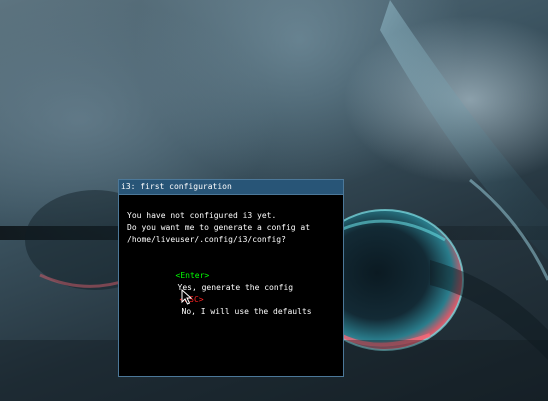 The height and width of the screenshot is (401, 548). Describe the element at coordinates (219, 227) in the screenshot. I see `message-line-2: Do you want me to generate a config at` at that location.